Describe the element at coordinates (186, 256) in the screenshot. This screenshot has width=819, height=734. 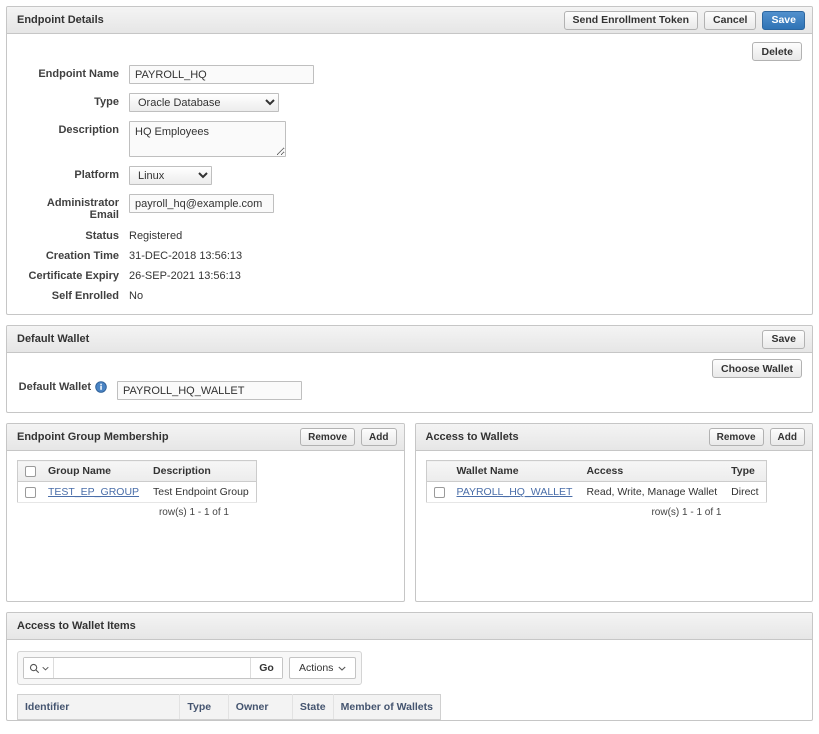
I see `creation-time-value: 31-DEC-2018 13:56:13` at that location.